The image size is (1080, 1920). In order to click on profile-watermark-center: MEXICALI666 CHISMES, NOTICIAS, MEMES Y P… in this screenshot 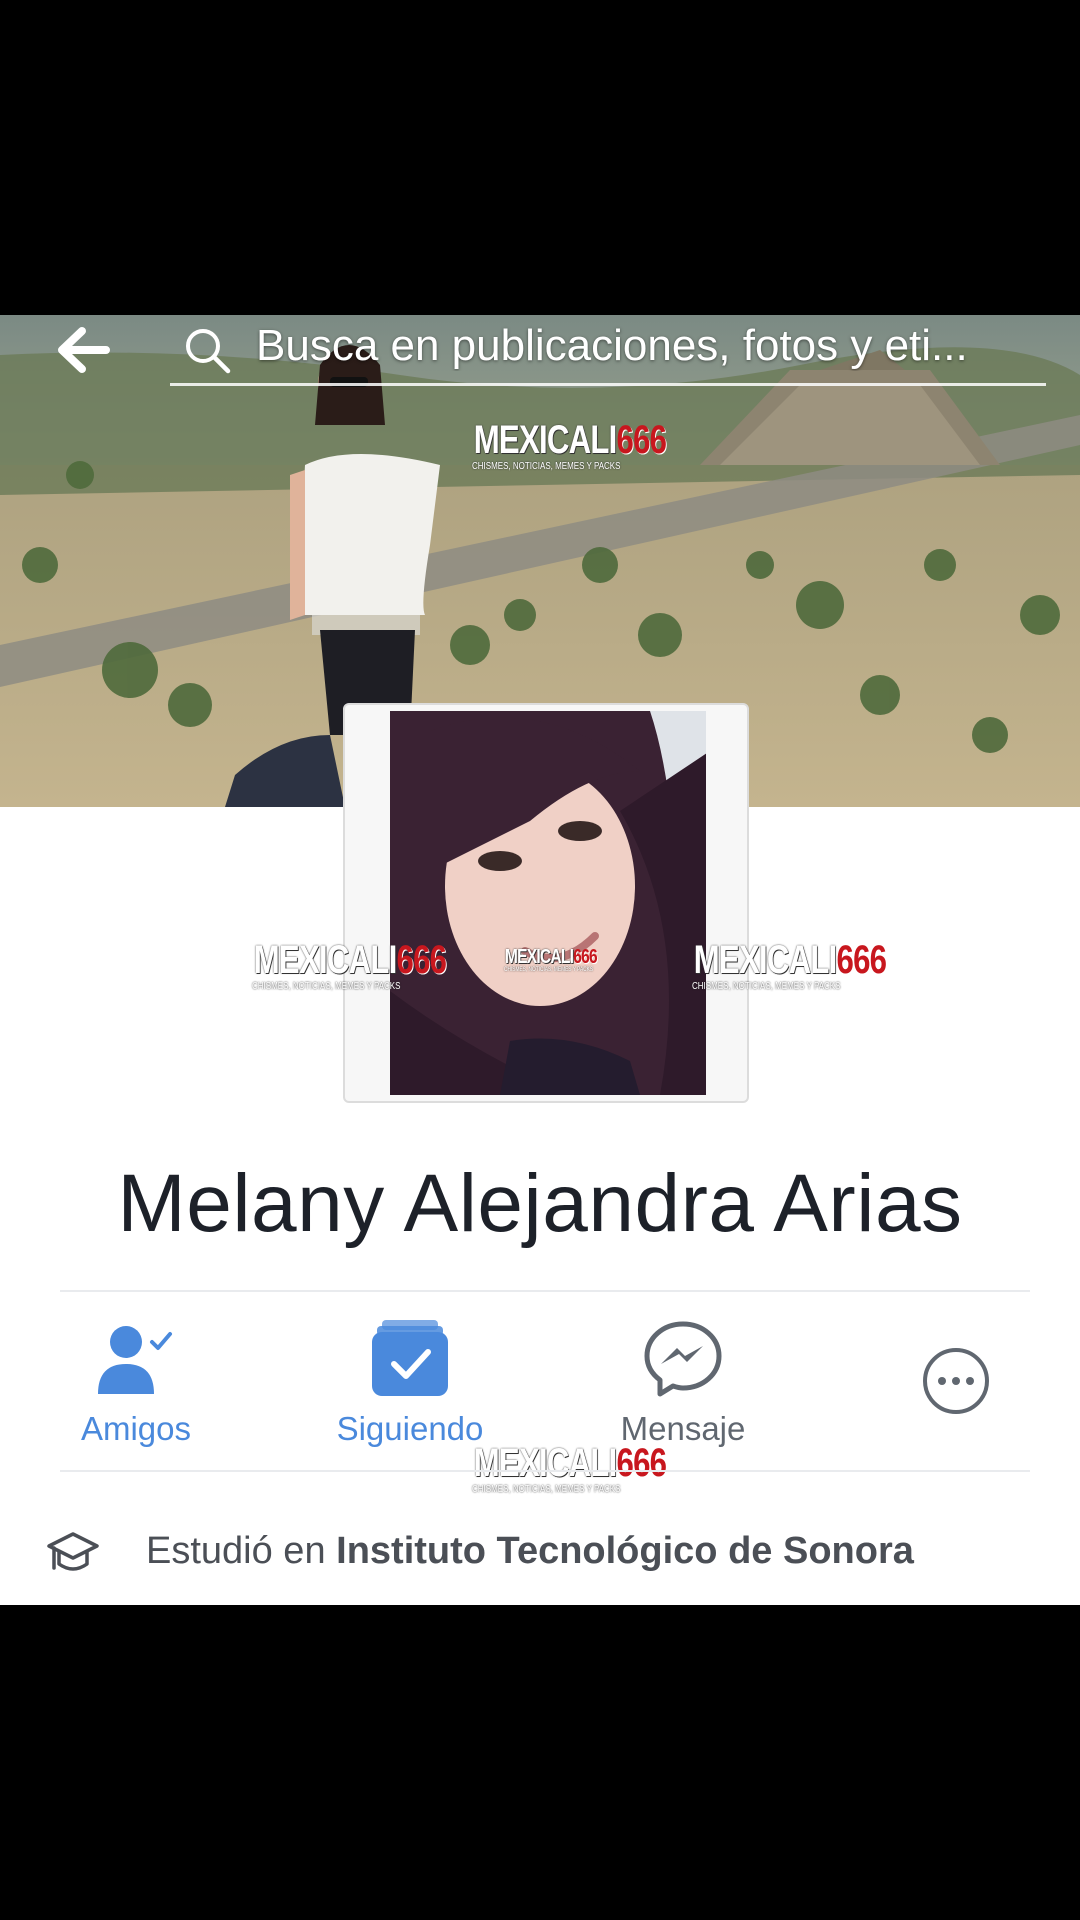, I will do `click(551, 959)`.